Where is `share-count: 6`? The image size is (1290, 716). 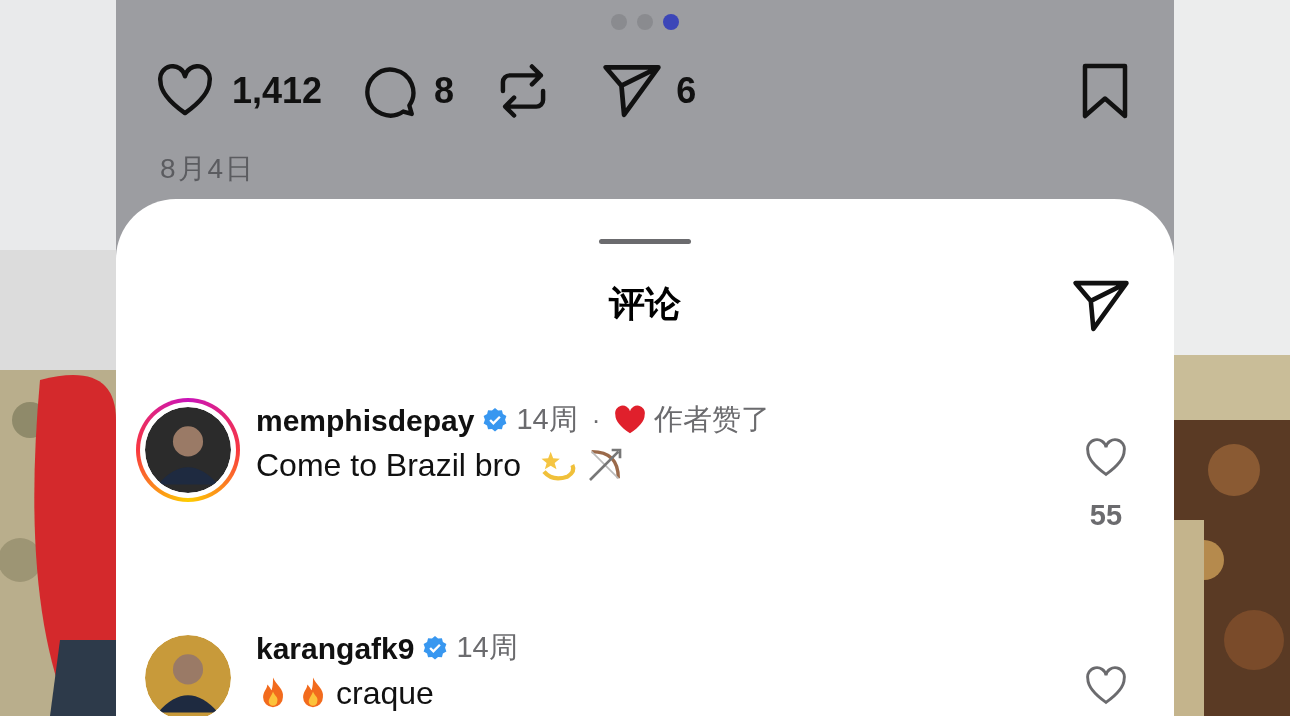
share-count: 6 is located at coordinates (686, 91).